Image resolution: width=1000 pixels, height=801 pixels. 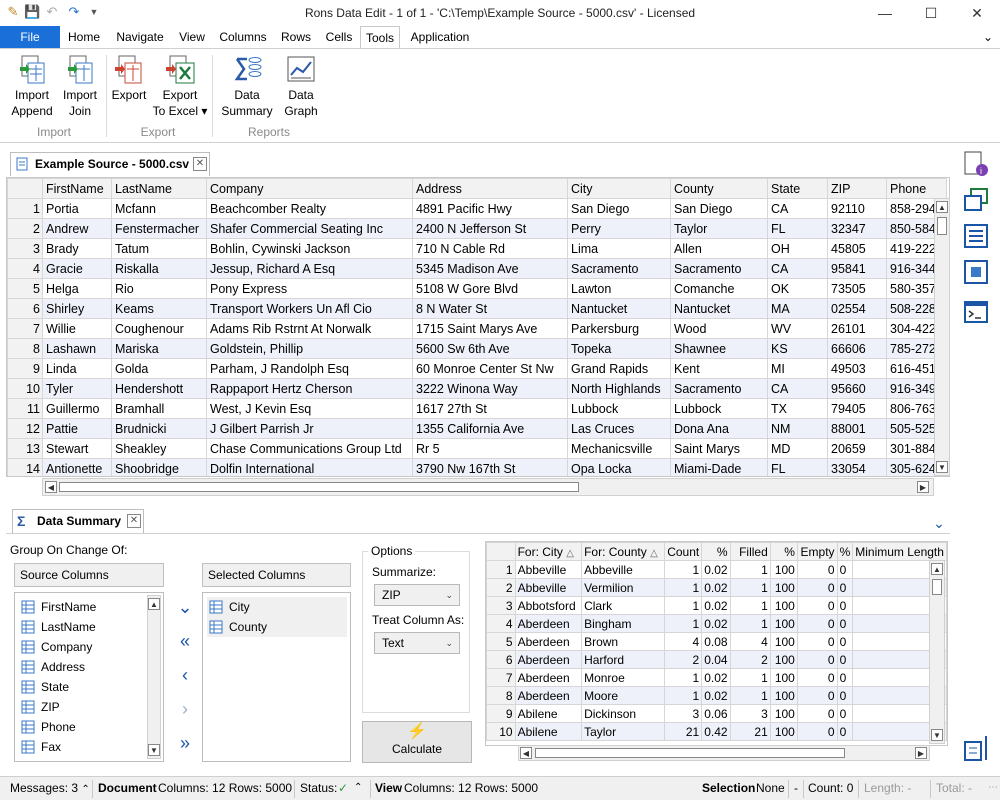 I want to click on table-cell: FL, so click(x=797, y=467).